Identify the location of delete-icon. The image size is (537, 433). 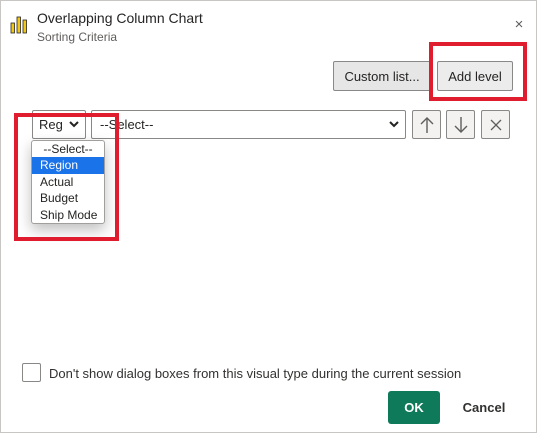
(495, 124).